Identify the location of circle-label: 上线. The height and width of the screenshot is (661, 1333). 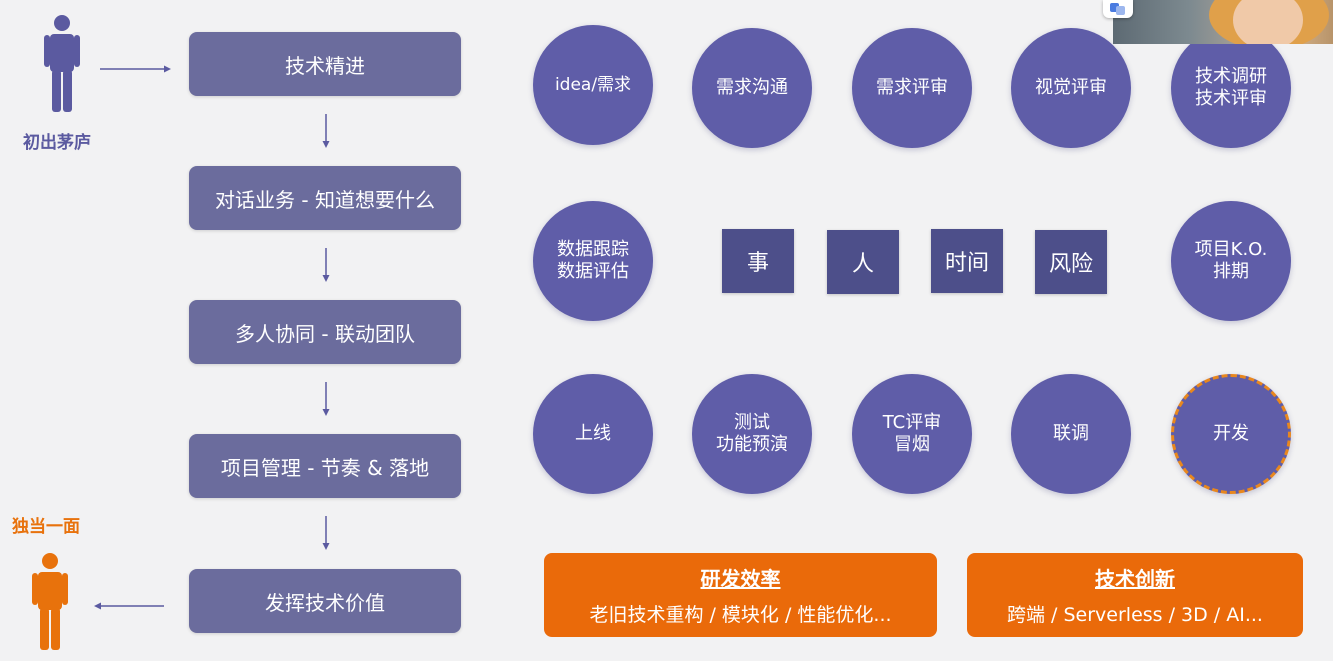
(593, 433).